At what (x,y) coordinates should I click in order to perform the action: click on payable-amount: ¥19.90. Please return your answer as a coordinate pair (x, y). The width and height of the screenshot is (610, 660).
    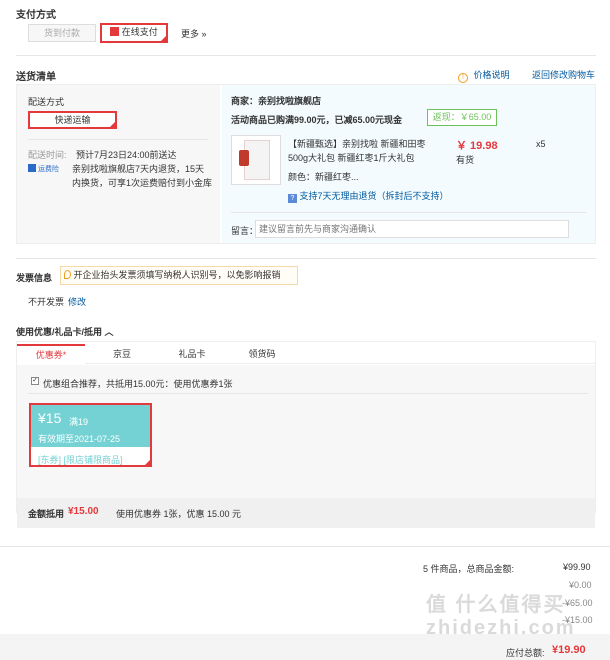
    Looking at the image, I should click on (569, 650).